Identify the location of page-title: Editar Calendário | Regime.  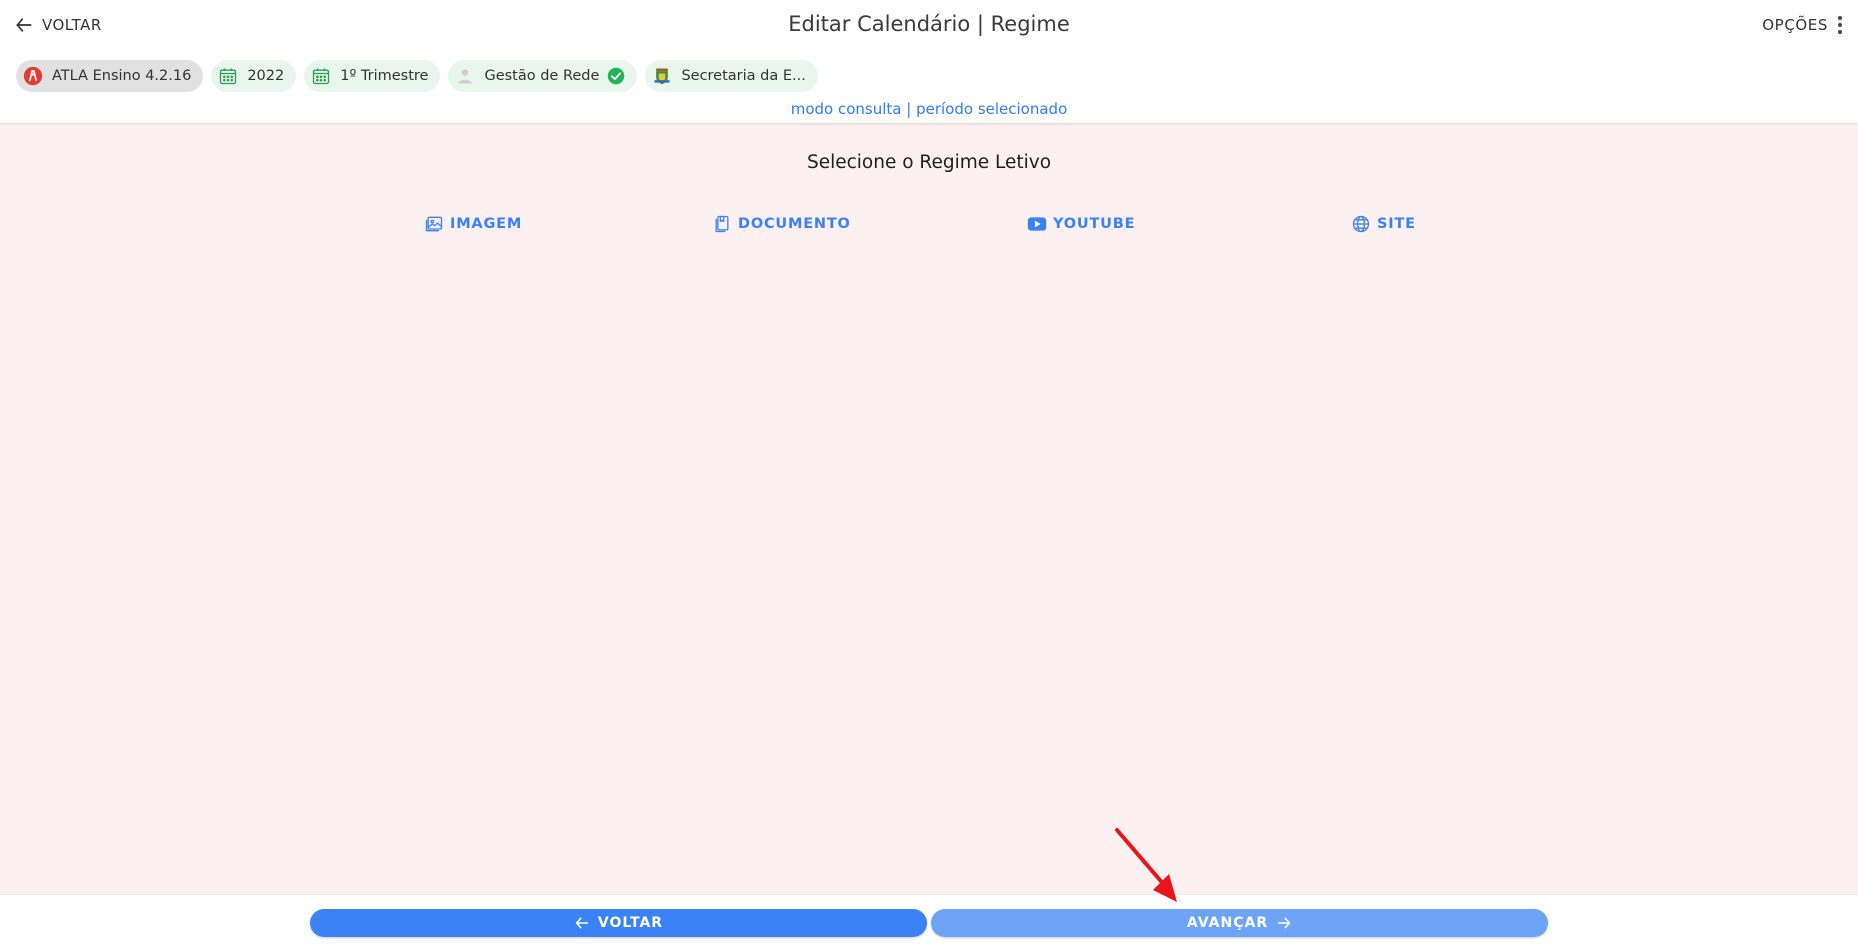
(929, 24).